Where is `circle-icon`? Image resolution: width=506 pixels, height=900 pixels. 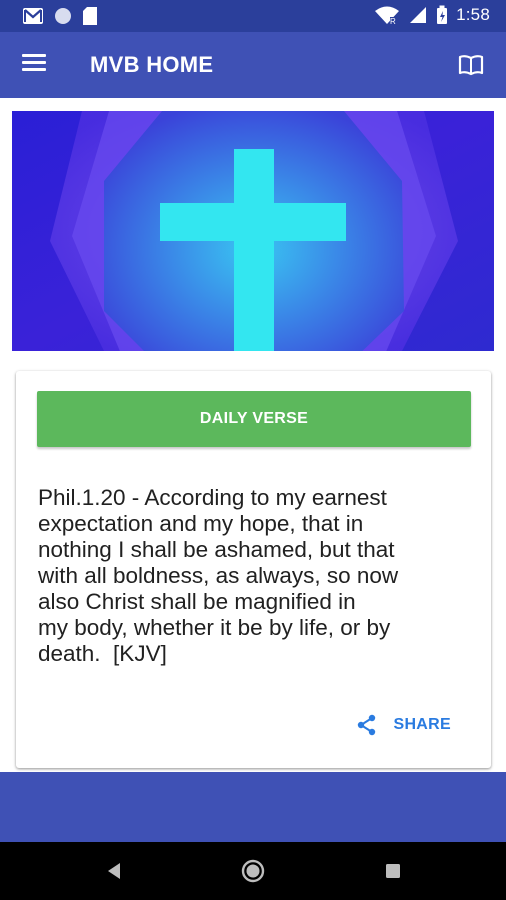
circle-icon is located at coordinates (63, 16).